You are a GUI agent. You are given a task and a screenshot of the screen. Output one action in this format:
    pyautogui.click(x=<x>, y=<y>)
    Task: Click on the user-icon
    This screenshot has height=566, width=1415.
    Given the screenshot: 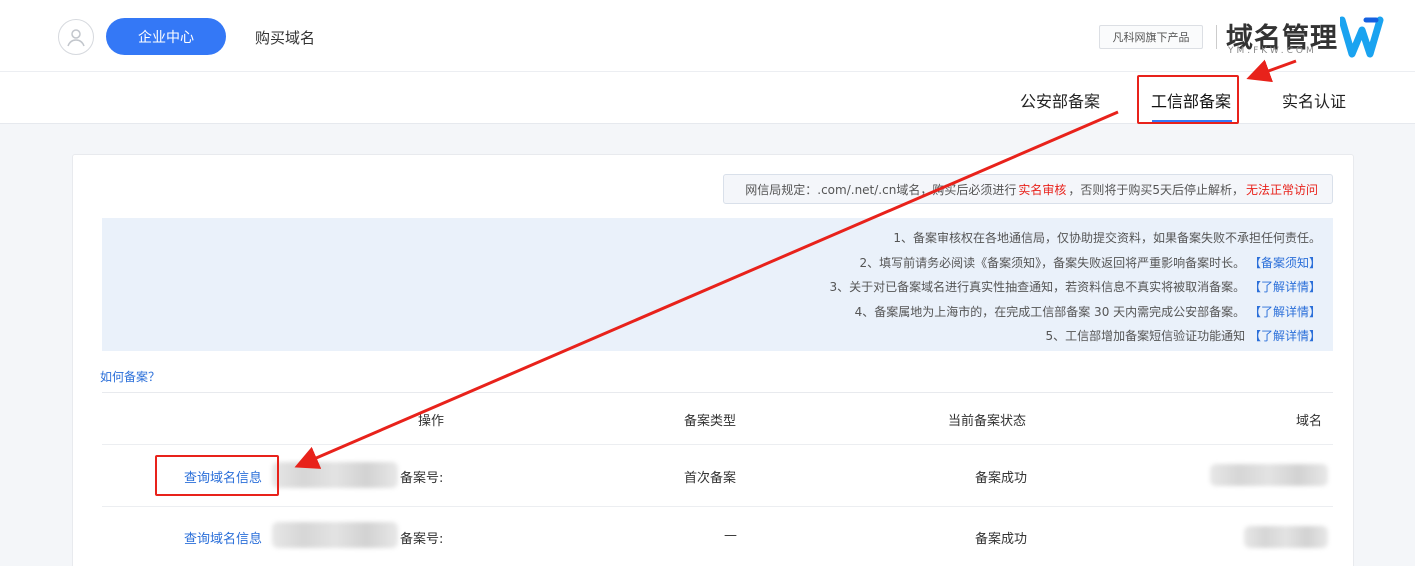 What is the action you would take?
    pyautogui.click(x=76, y=38)
    